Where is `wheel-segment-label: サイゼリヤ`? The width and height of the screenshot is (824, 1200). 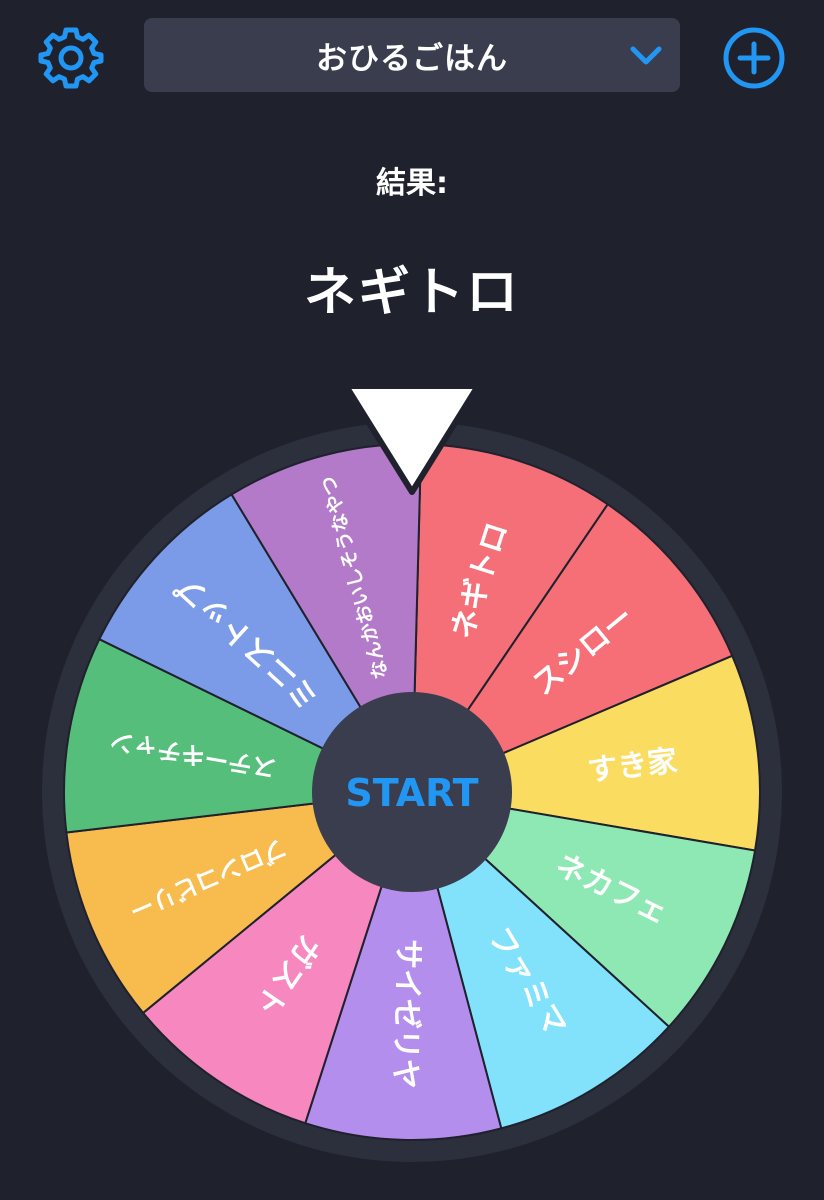
wheel-segment-label: サイゼリヤ is located at coordinates (406, 1013).